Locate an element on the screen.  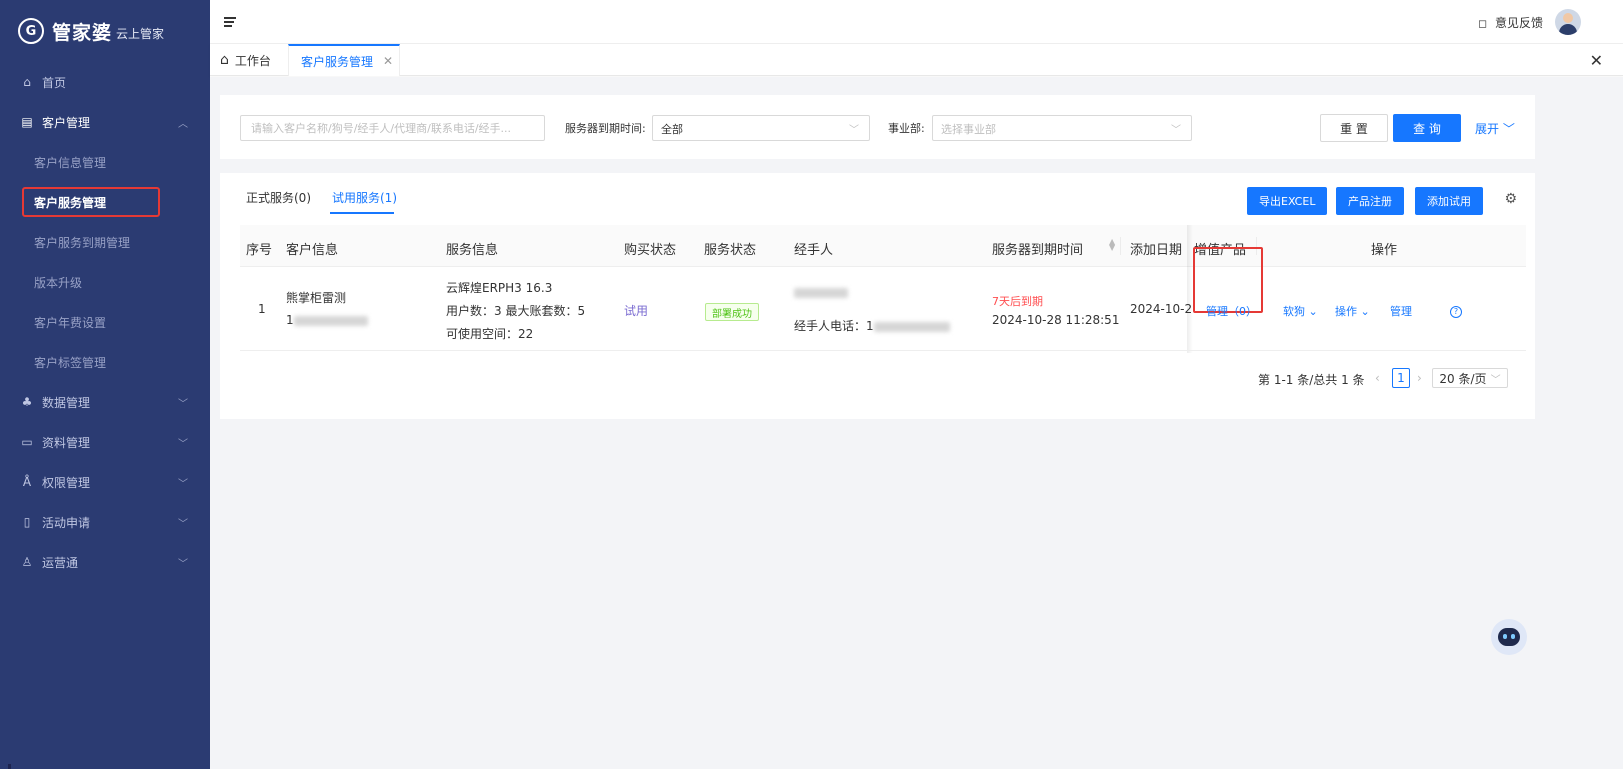
network-icon: ♙ is located at coordinates (27, 562).